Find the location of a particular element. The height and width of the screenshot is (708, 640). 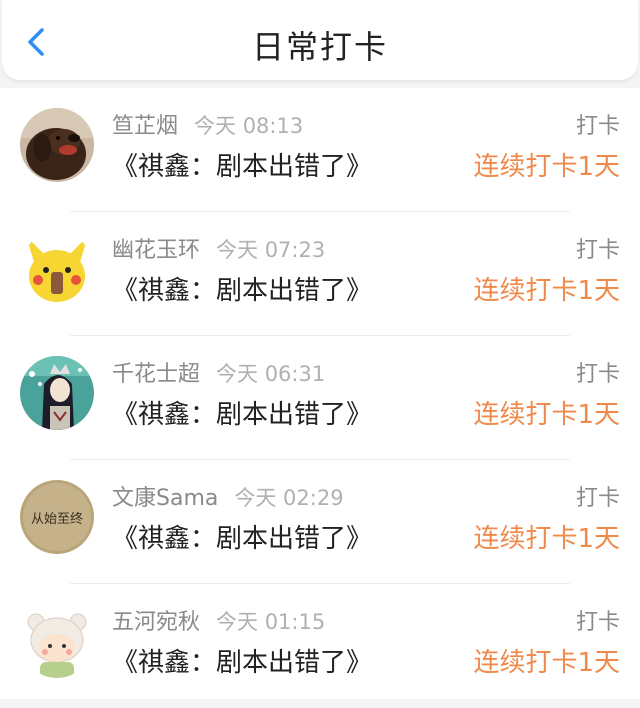

user-name: 千花士超 is located at coordinates (156, 374).